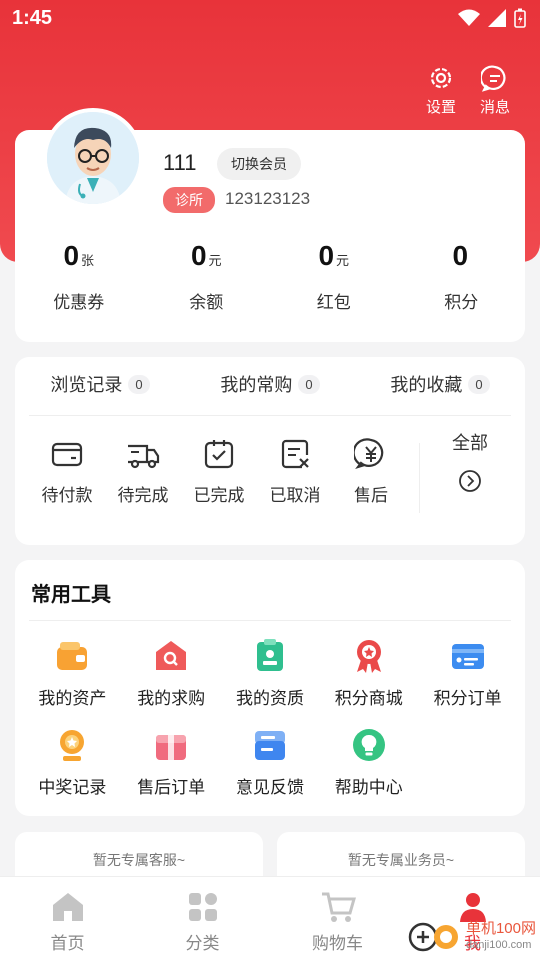 The image size is (540, 960). What do you see at coordinates (256, 385) in the screenshot?
I see `tab-label: 我的常购` at bounding box center [256, 385].